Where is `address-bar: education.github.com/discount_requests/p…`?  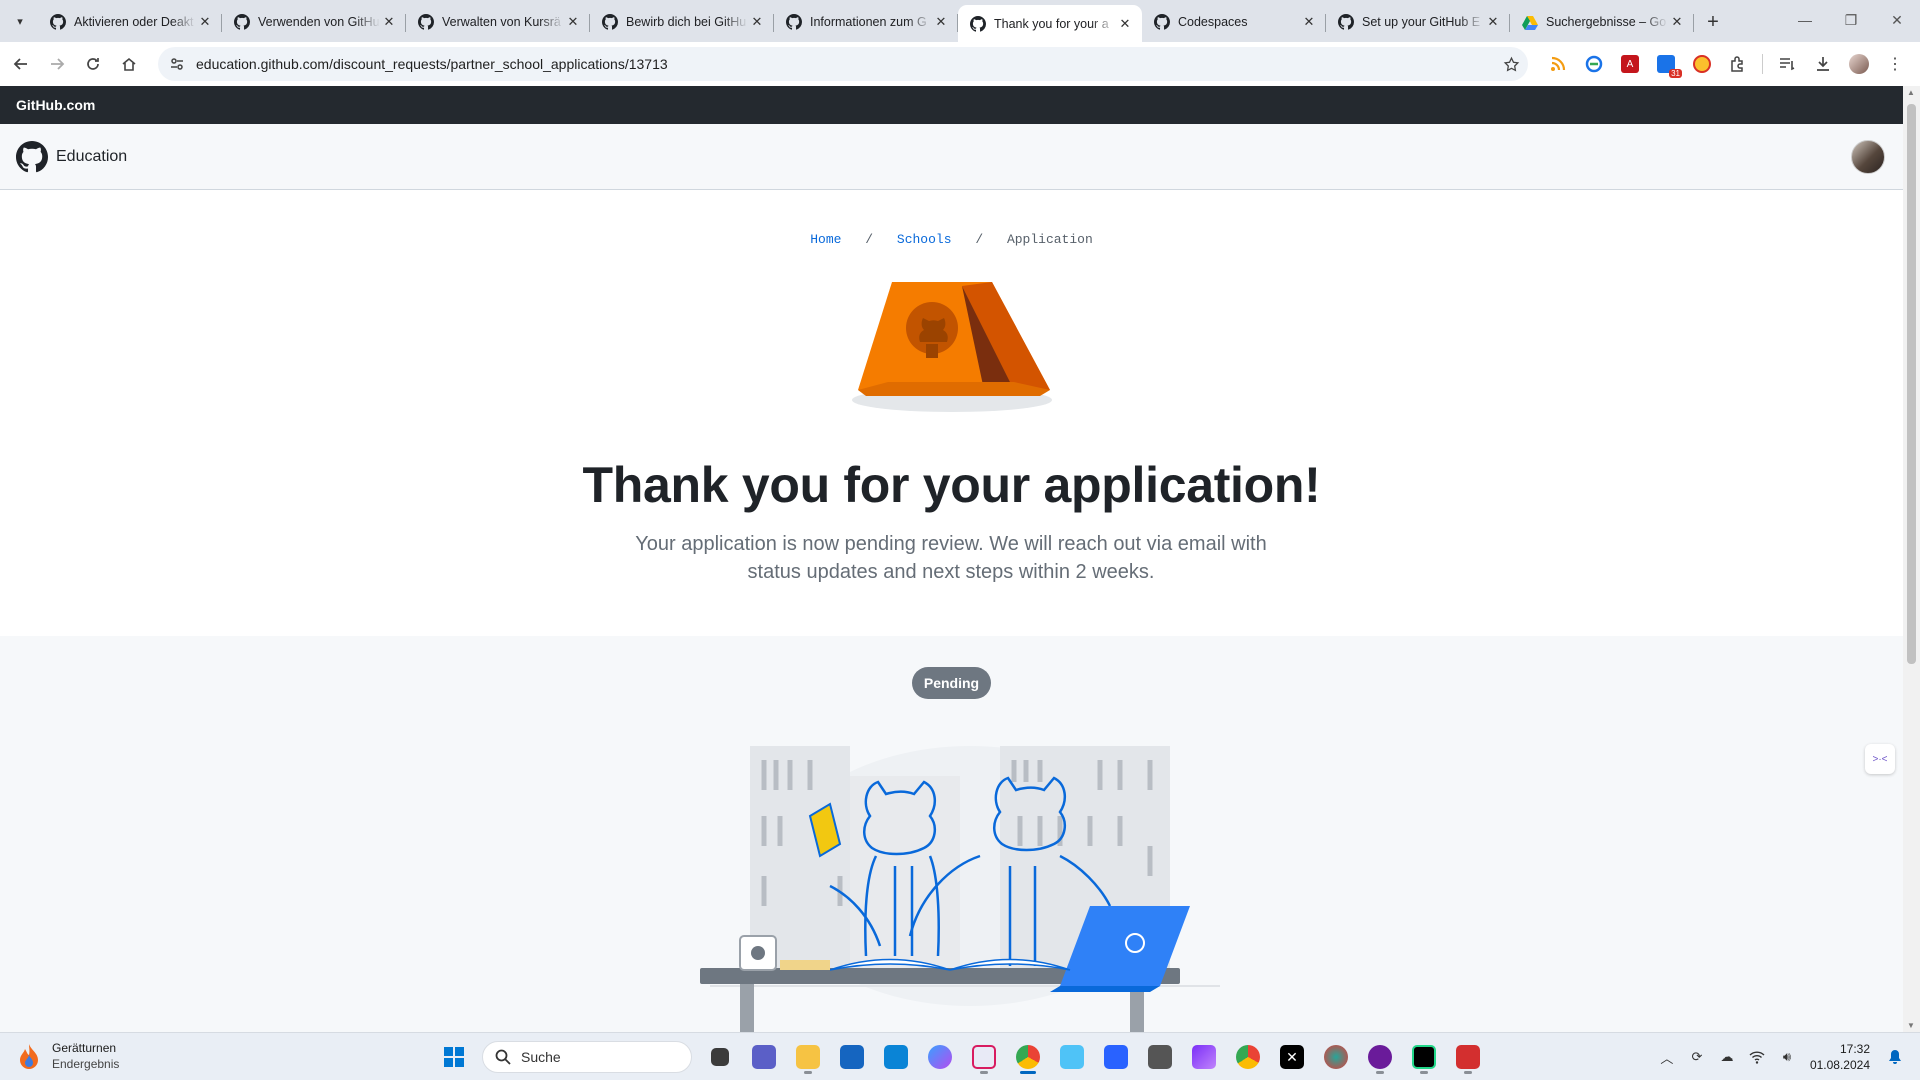 address-bar: education.github.com/discount_requests/p… is located at coordinates (843, 64).